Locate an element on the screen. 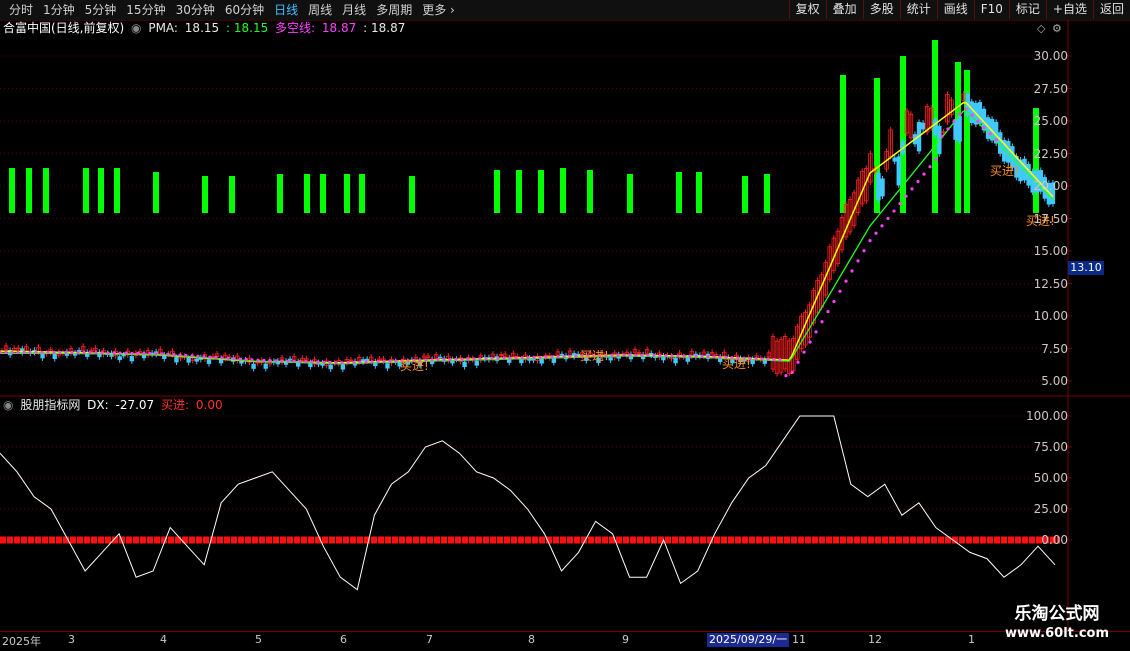 The image size is (1130, 651). chevron-down-icon: ◉ is located at coordinates (136, 28).